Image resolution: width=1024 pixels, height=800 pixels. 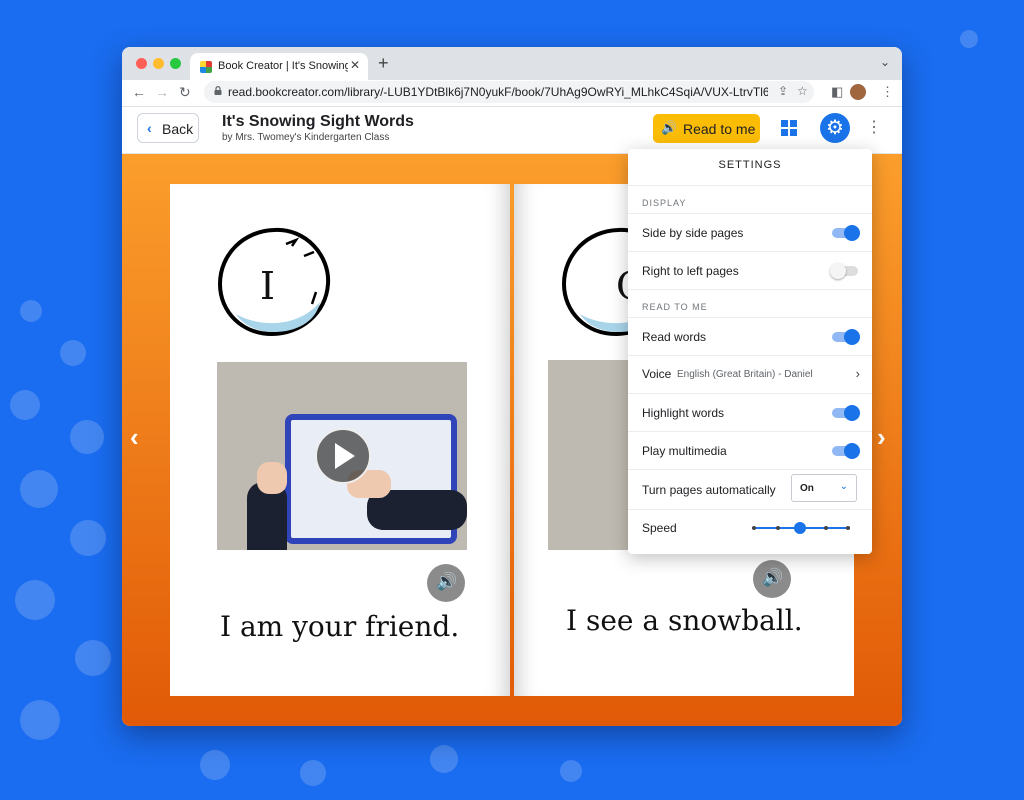 I want to click on next-page-arrow: ›, so click(x=881, y=437).